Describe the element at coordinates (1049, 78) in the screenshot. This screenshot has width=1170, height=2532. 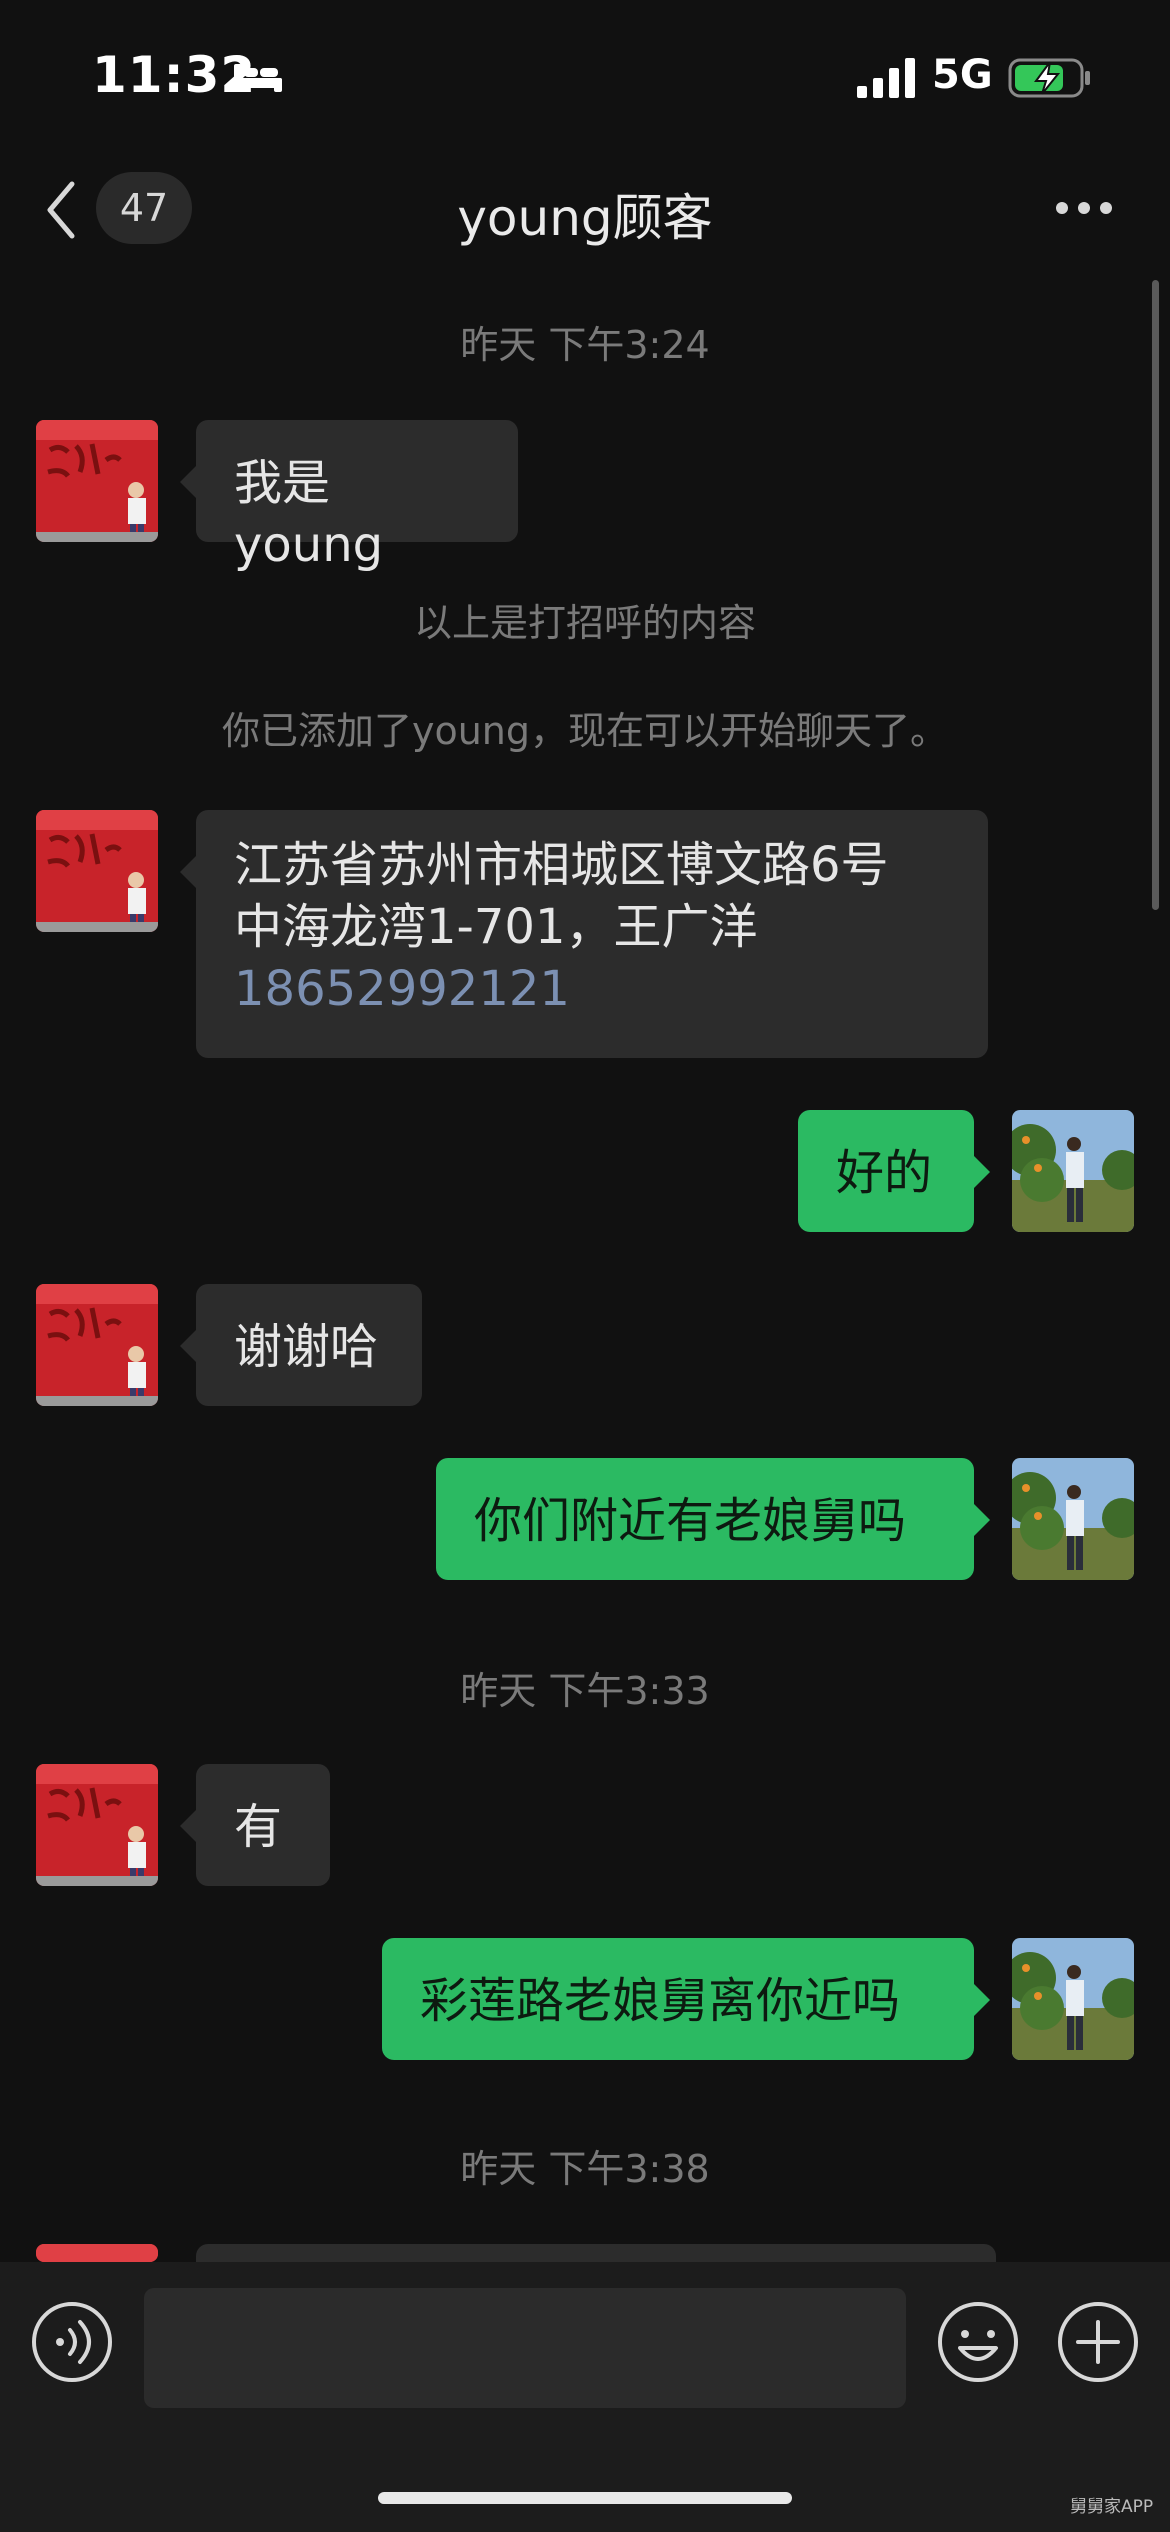
I see `battery-charging-icon` at that location.